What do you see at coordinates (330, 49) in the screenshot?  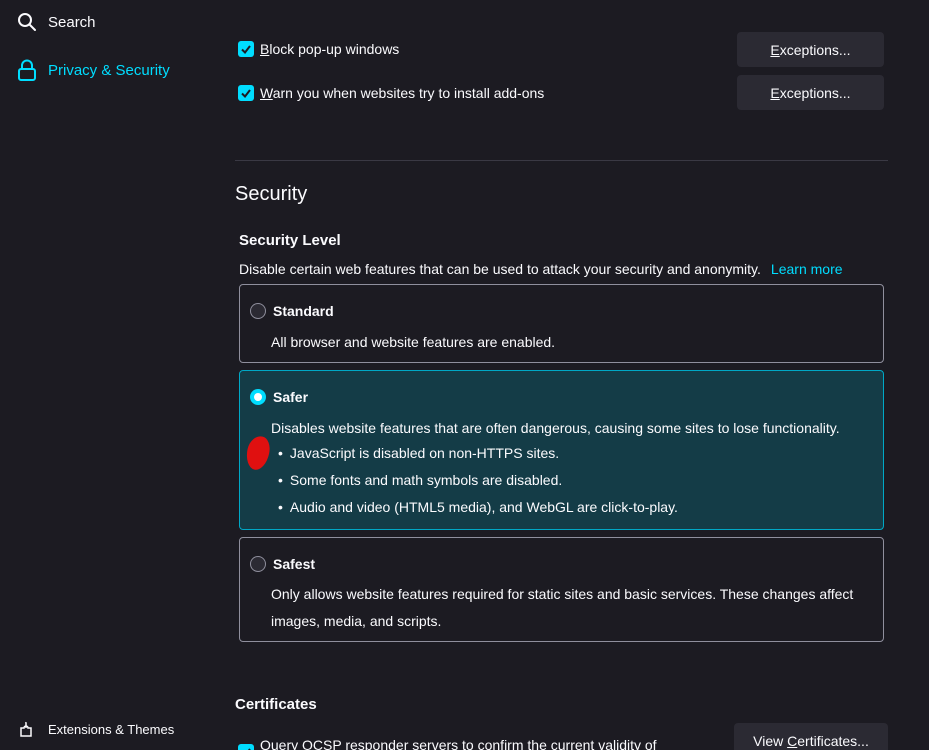 I see `block-popups-label: Block pop-up windows` at bounding box center [330, 49].